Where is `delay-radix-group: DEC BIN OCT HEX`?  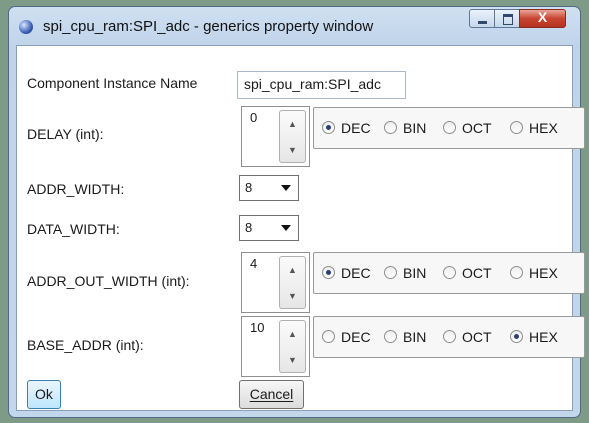 delay-radix-group: DEC BIN OCT HEX is located at coordinates (449, 128).